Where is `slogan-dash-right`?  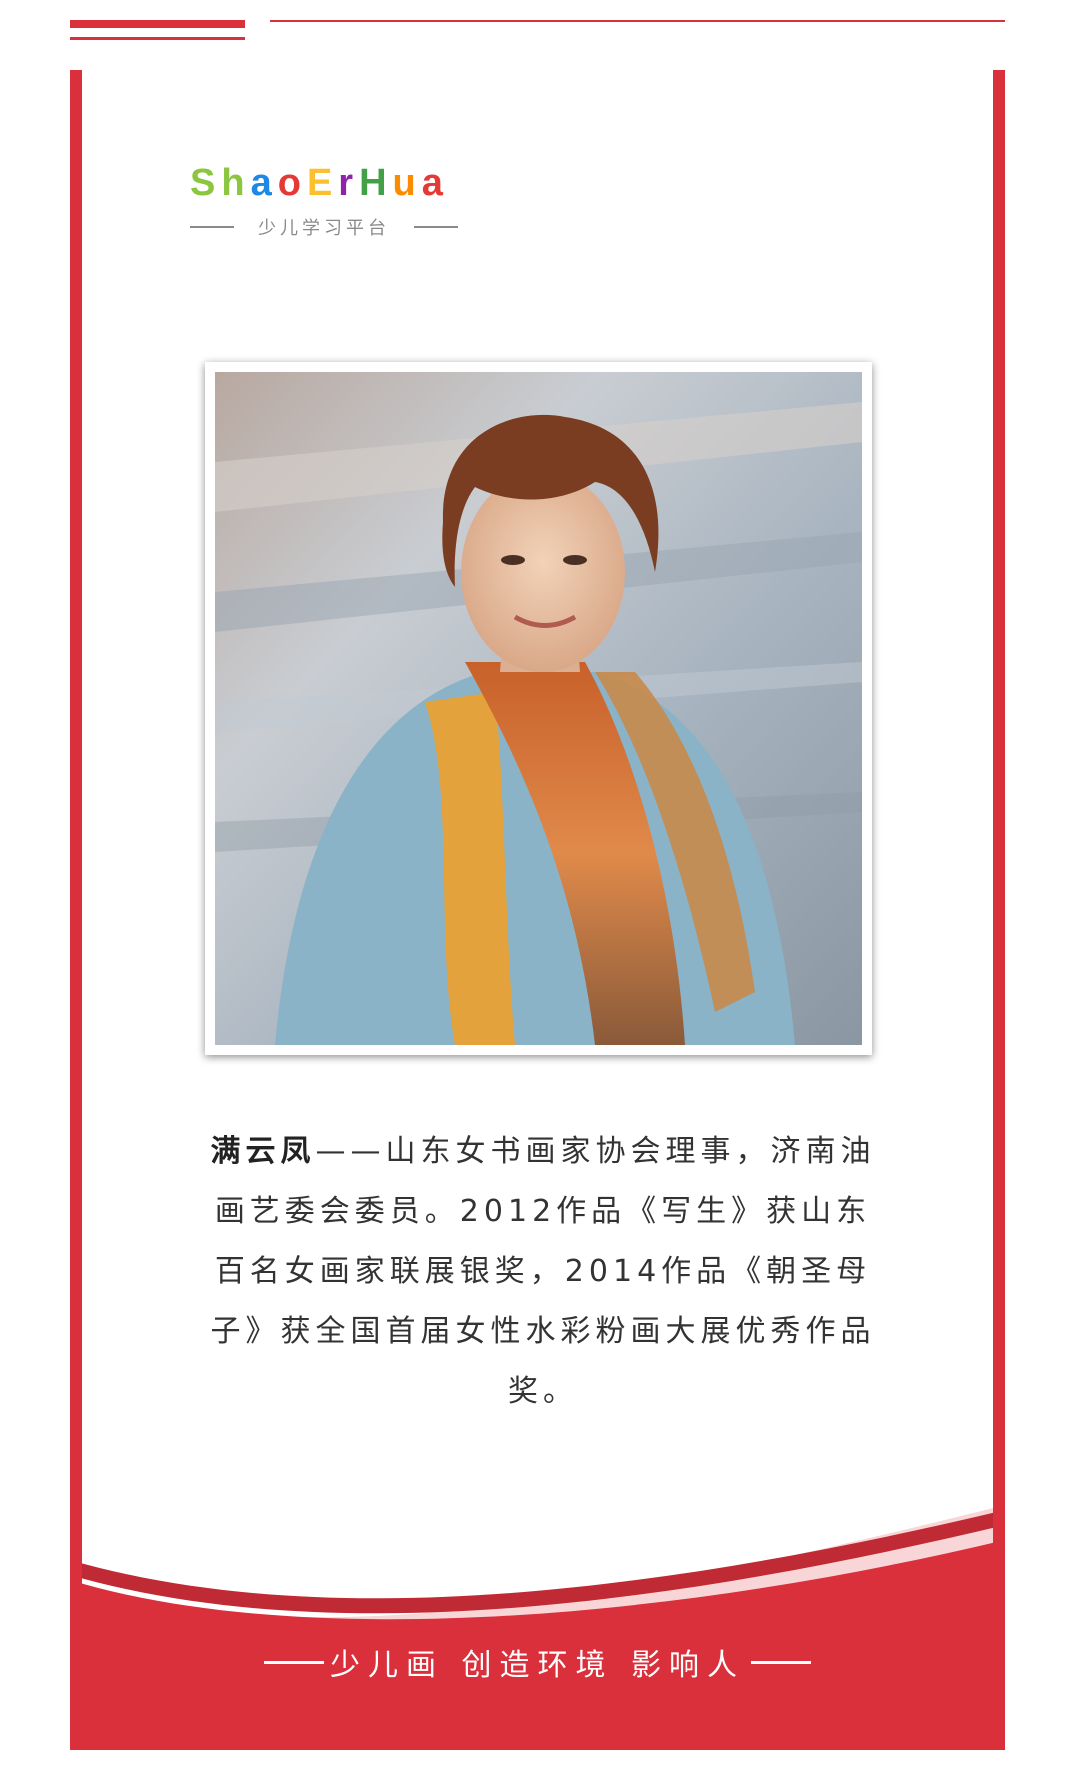
slogan-dash-right is located at coordinates (781, 1662).